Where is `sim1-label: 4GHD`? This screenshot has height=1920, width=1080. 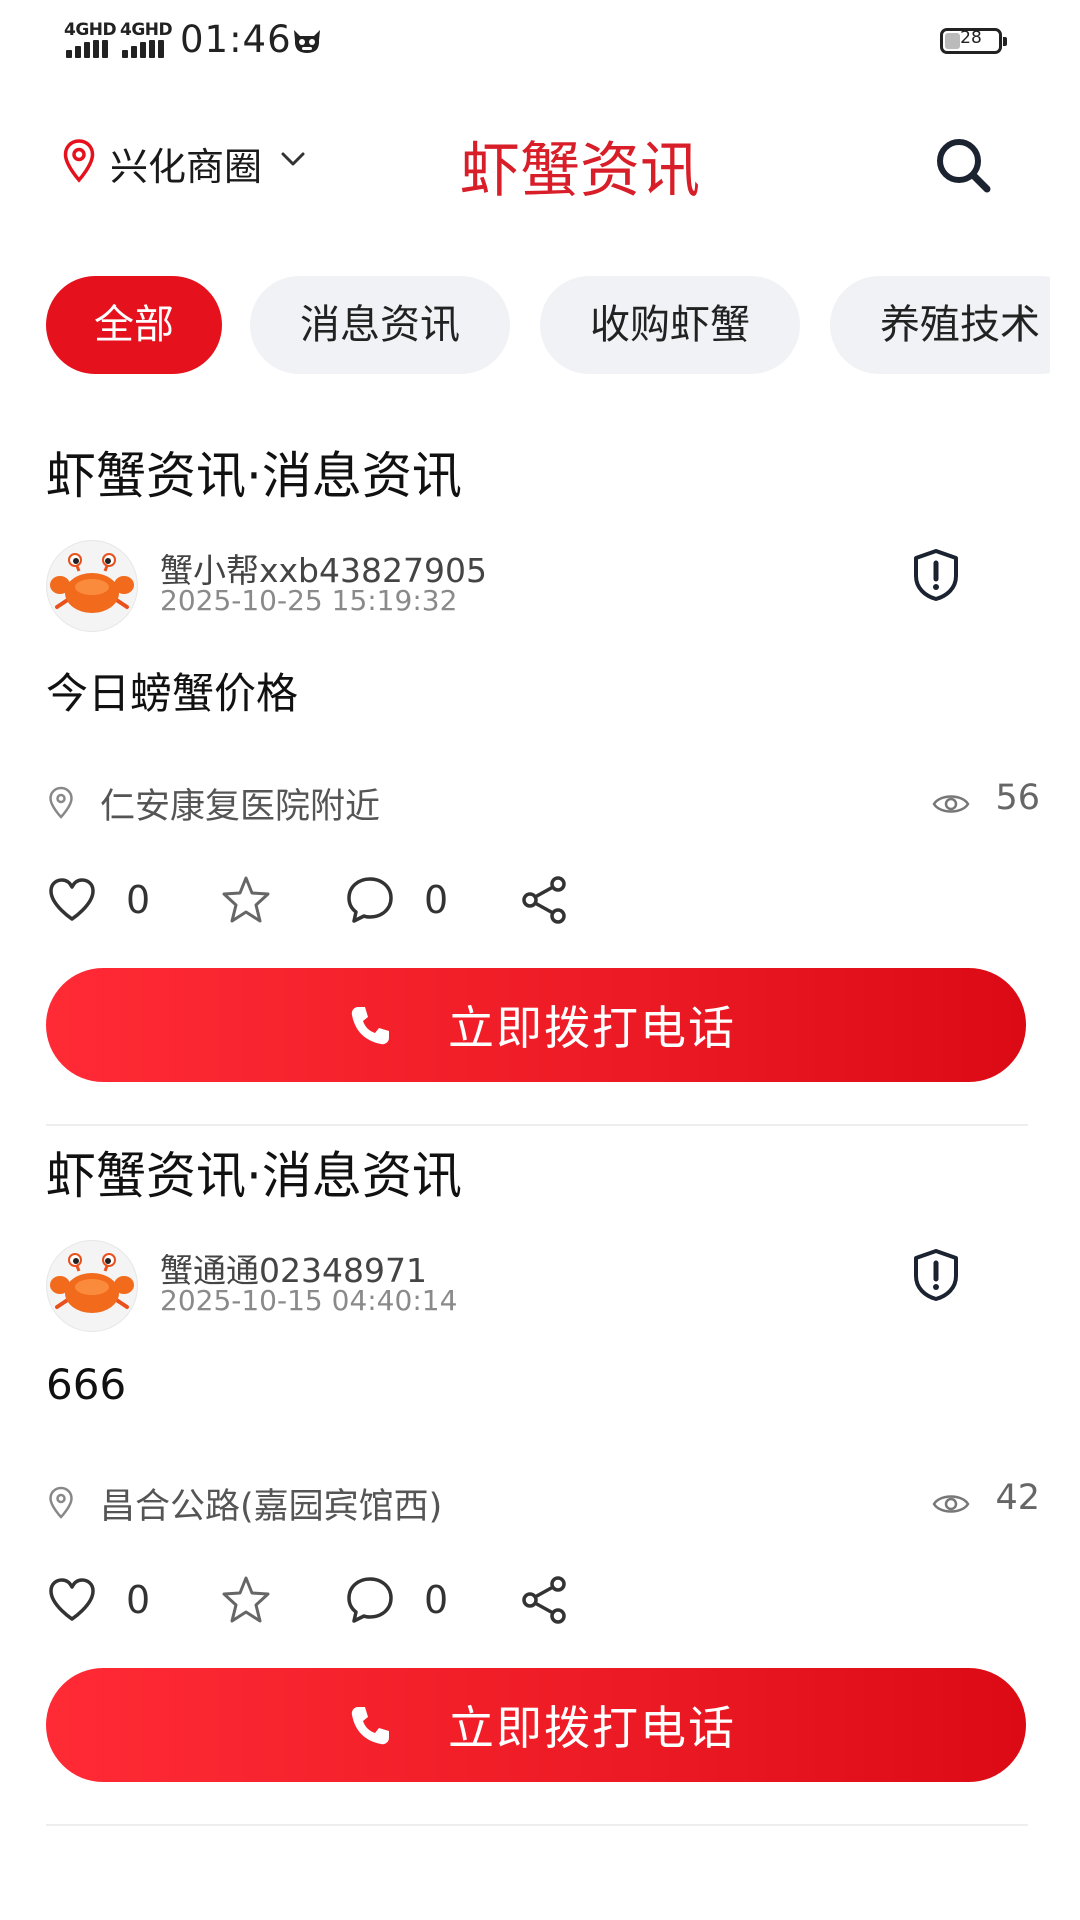
sim1-label: 4GHD is located at coordinates (90, 30).